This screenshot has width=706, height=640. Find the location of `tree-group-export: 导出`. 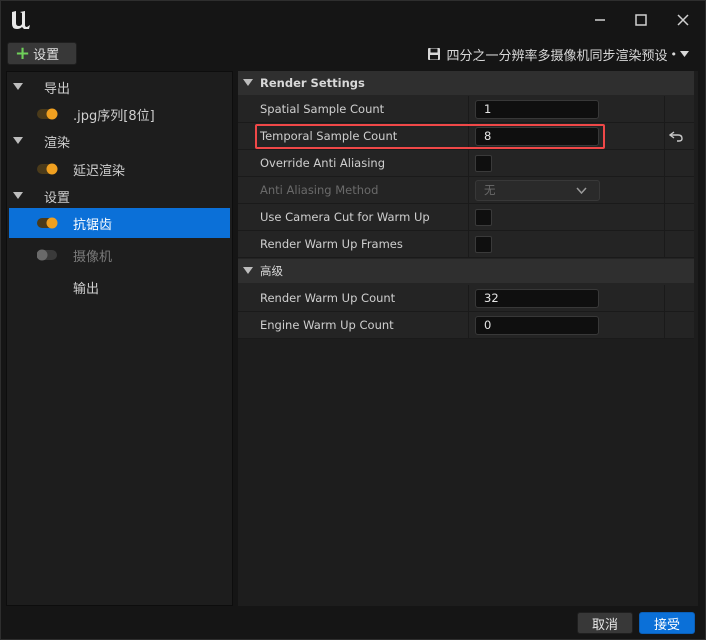

tree-group-export: 导出 is located at coordinates (119, 87).